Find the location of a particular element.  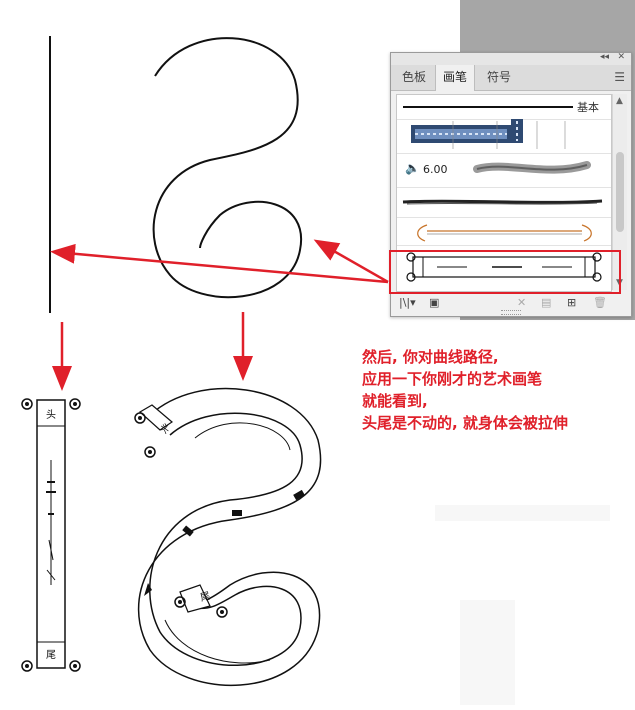

faint-block is located at coordinates (487, 652).